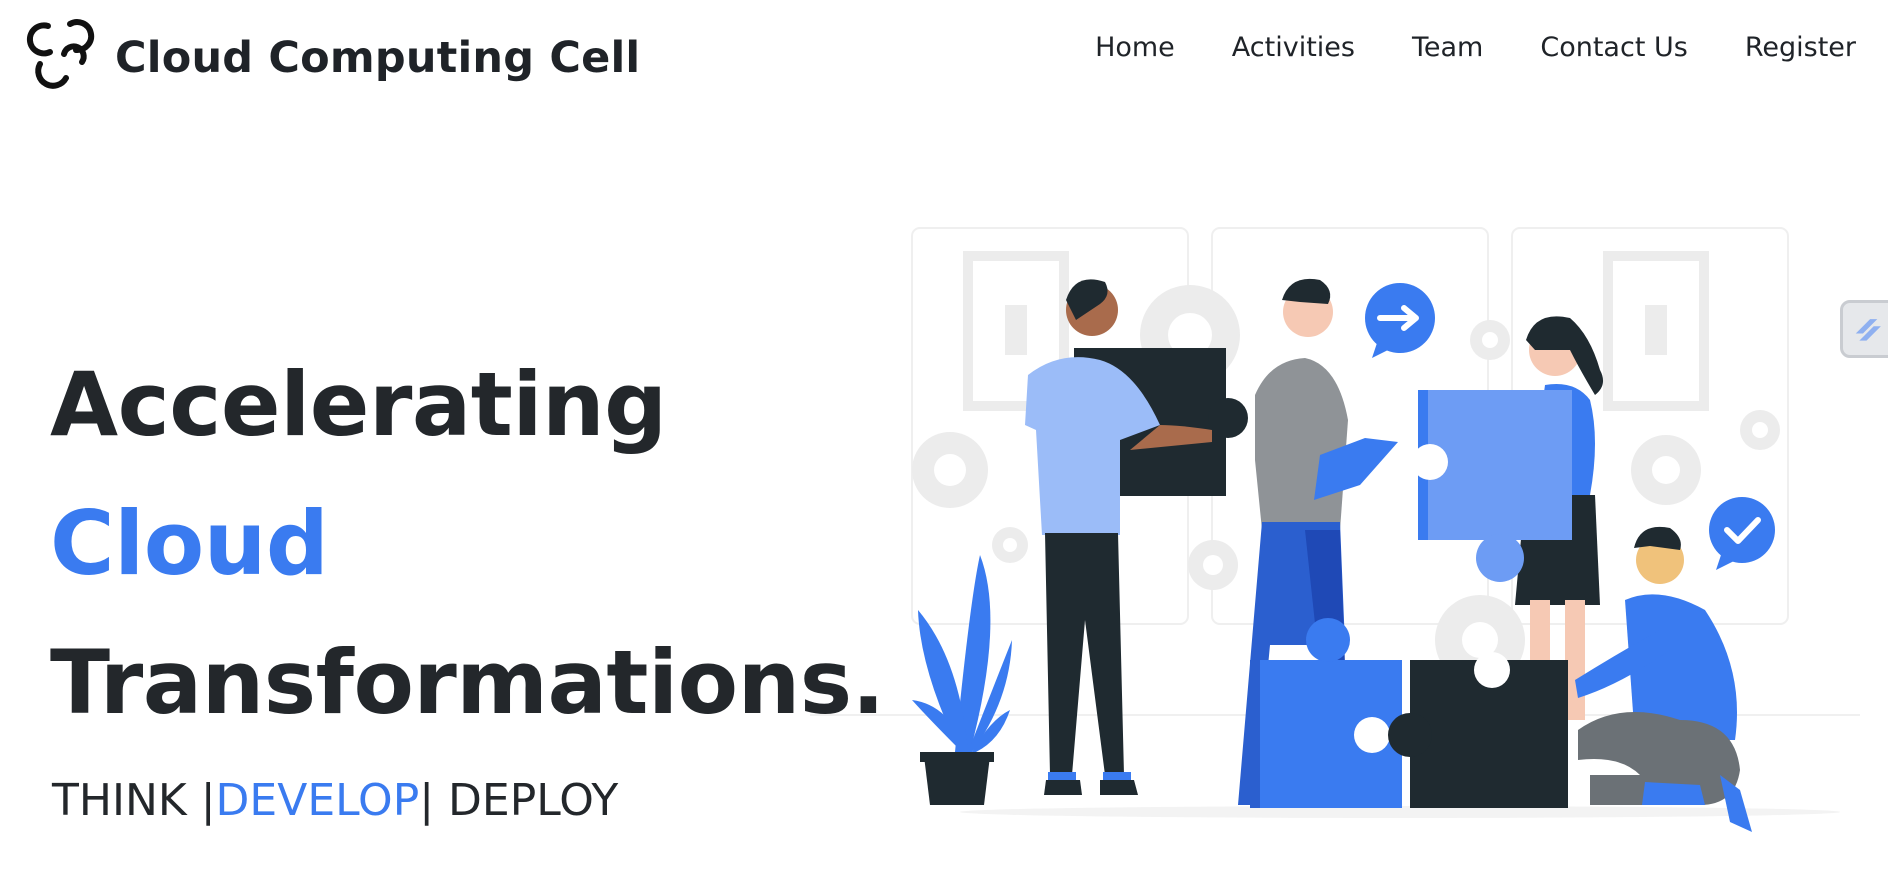  What do you see at coordinates (1136, 537) in the screenshot?
I see `person-left` at bounding box center [1136, 537].